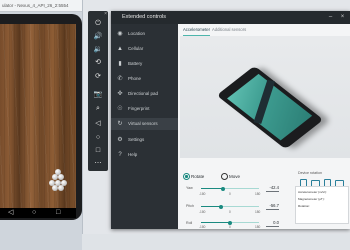  I want to click on row-name: Magnetometer (µT):, so click(311, 199).